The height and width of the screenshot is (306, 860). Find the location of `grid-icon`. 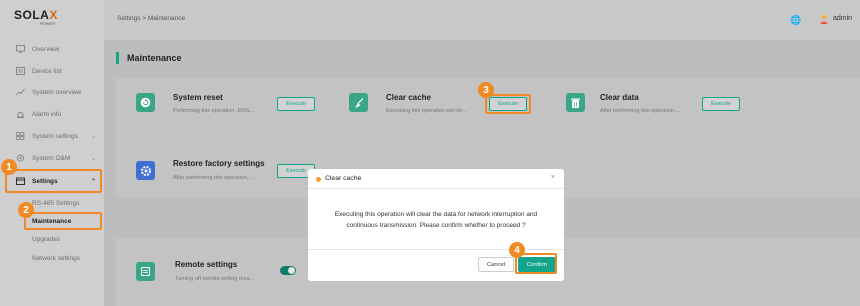

grid-icon is located at coordinates (20, 136).